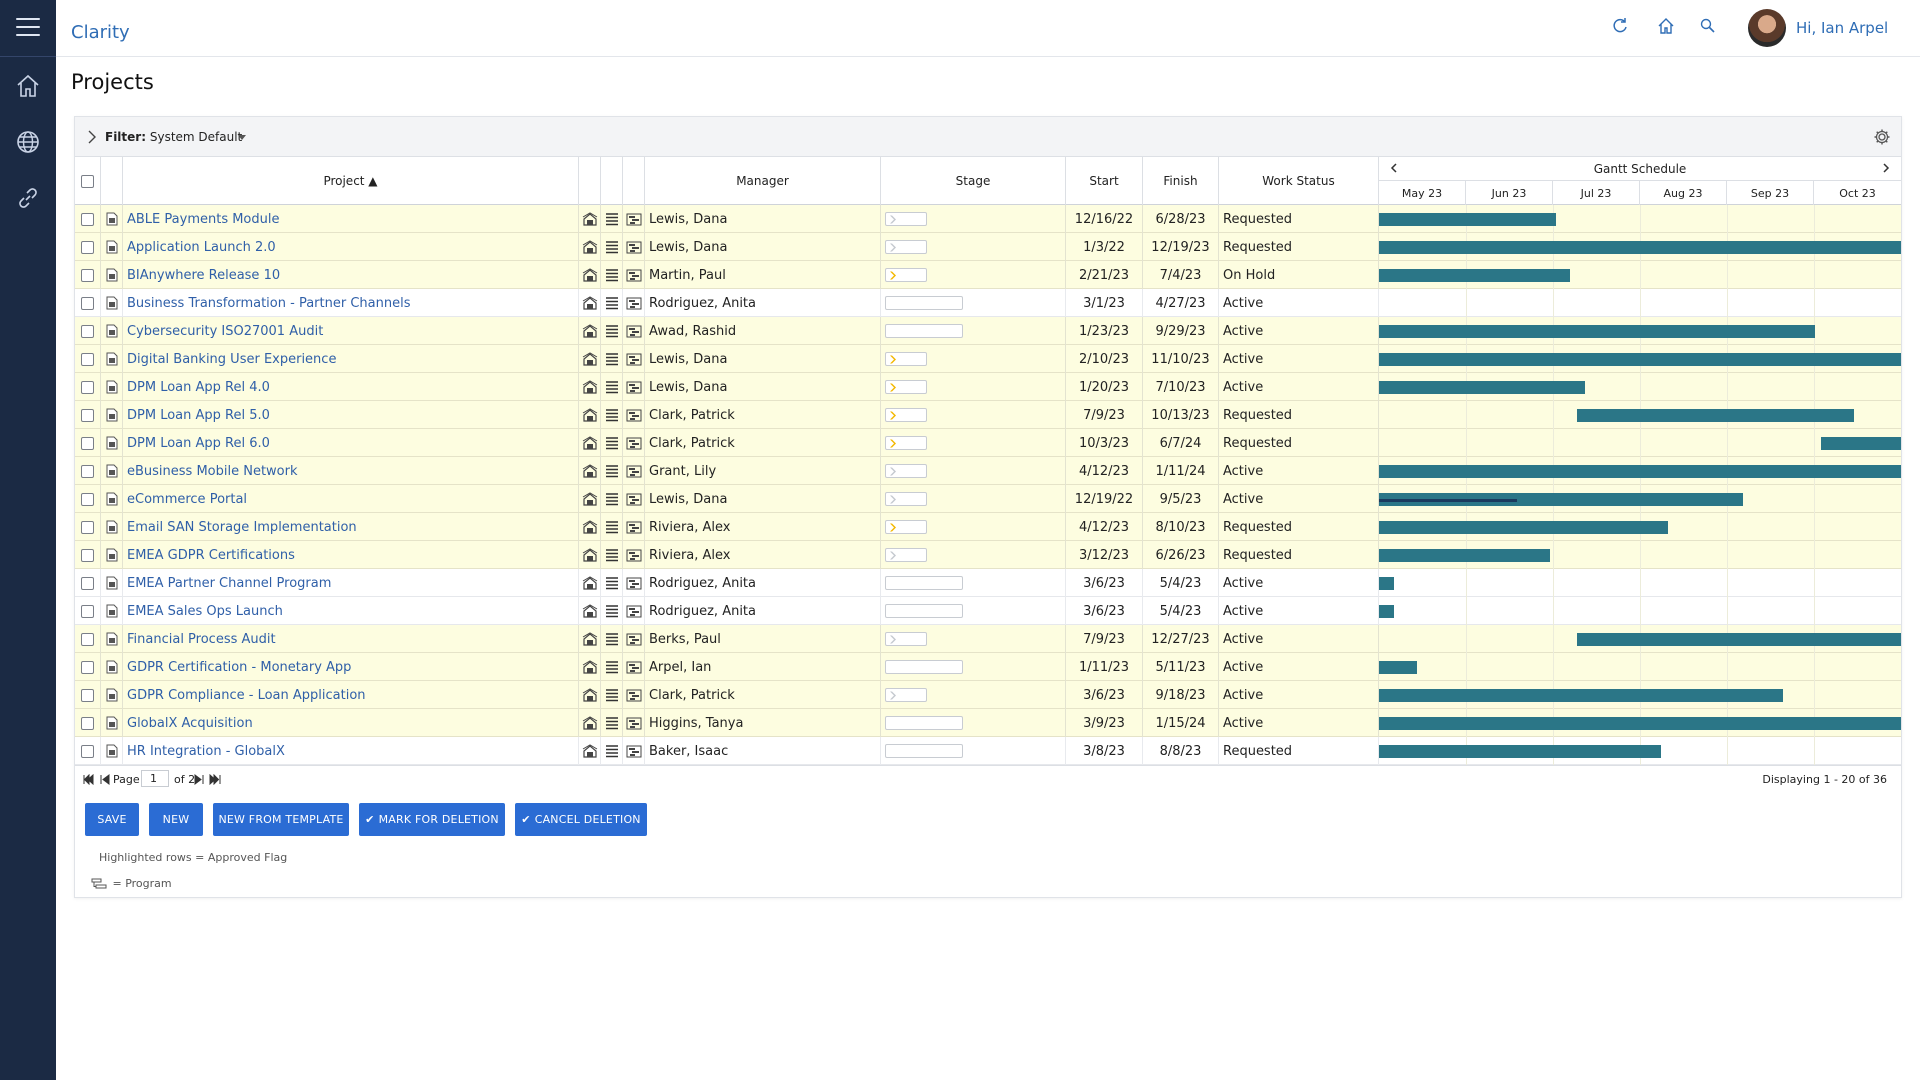 This screenshot has height=1080, width=1920. Describe the element at coordinates (209, 555) in the screenshot. I see `project-link: EMEA GDPR Certifications` at that location.